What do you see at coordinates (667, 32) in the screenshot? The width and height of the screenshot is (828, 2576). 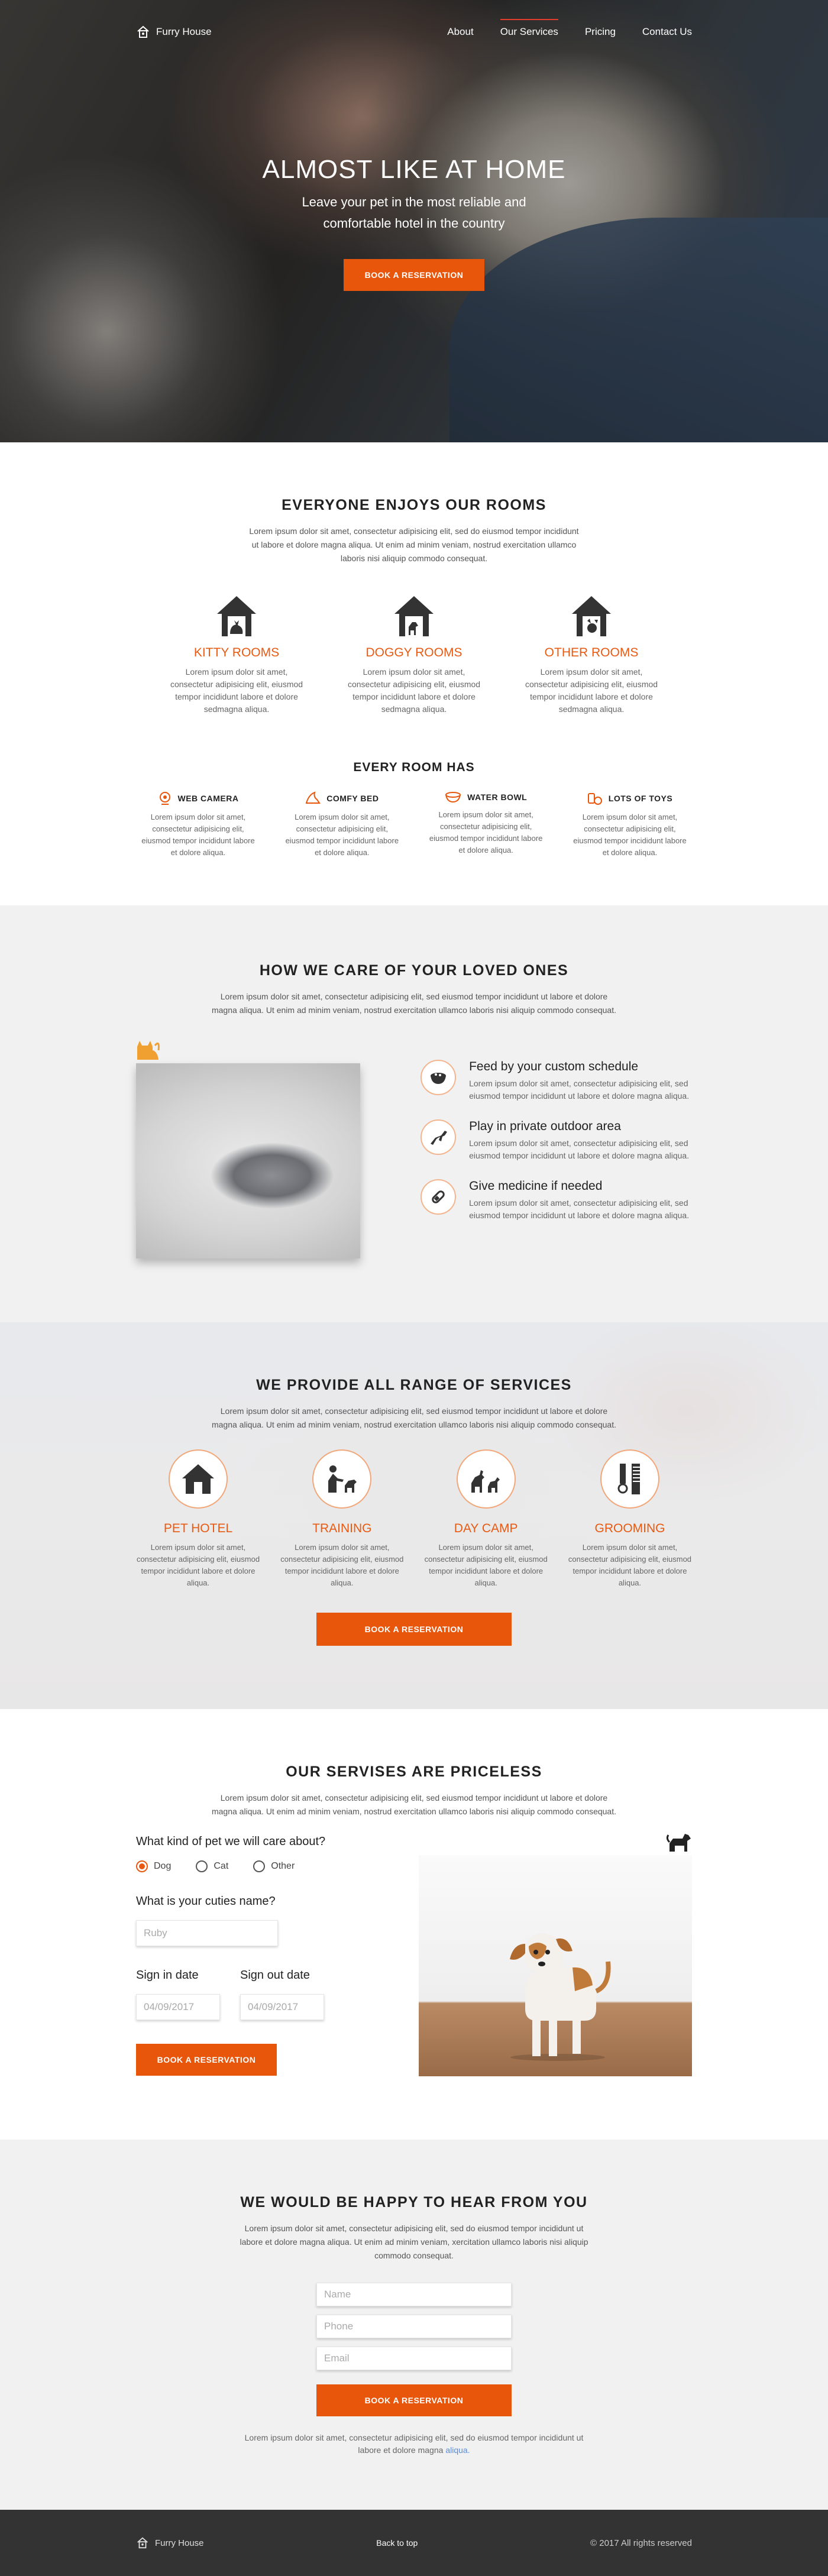 I see `nav-contact-us: Contact Us` at bounding box center [667, 32].